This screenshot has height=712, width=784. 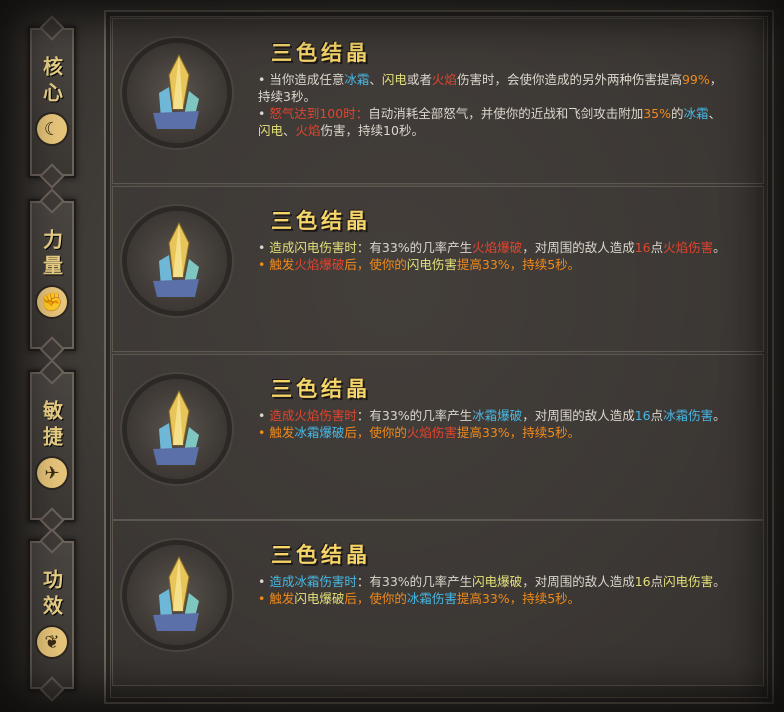 I want to click on leaping-figure-icon: ✈, so click(x=52, y=473).